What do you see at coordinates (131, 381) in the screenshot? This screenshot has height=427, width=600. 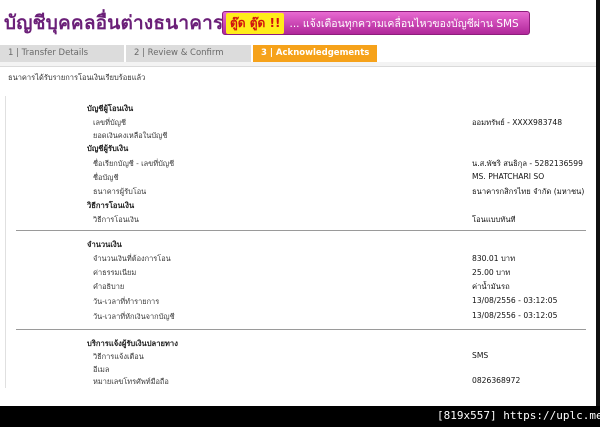 I see `notify-phone-label: หมายเลขโทรศัพท์มือถือ` at bounding box center [131, 381].